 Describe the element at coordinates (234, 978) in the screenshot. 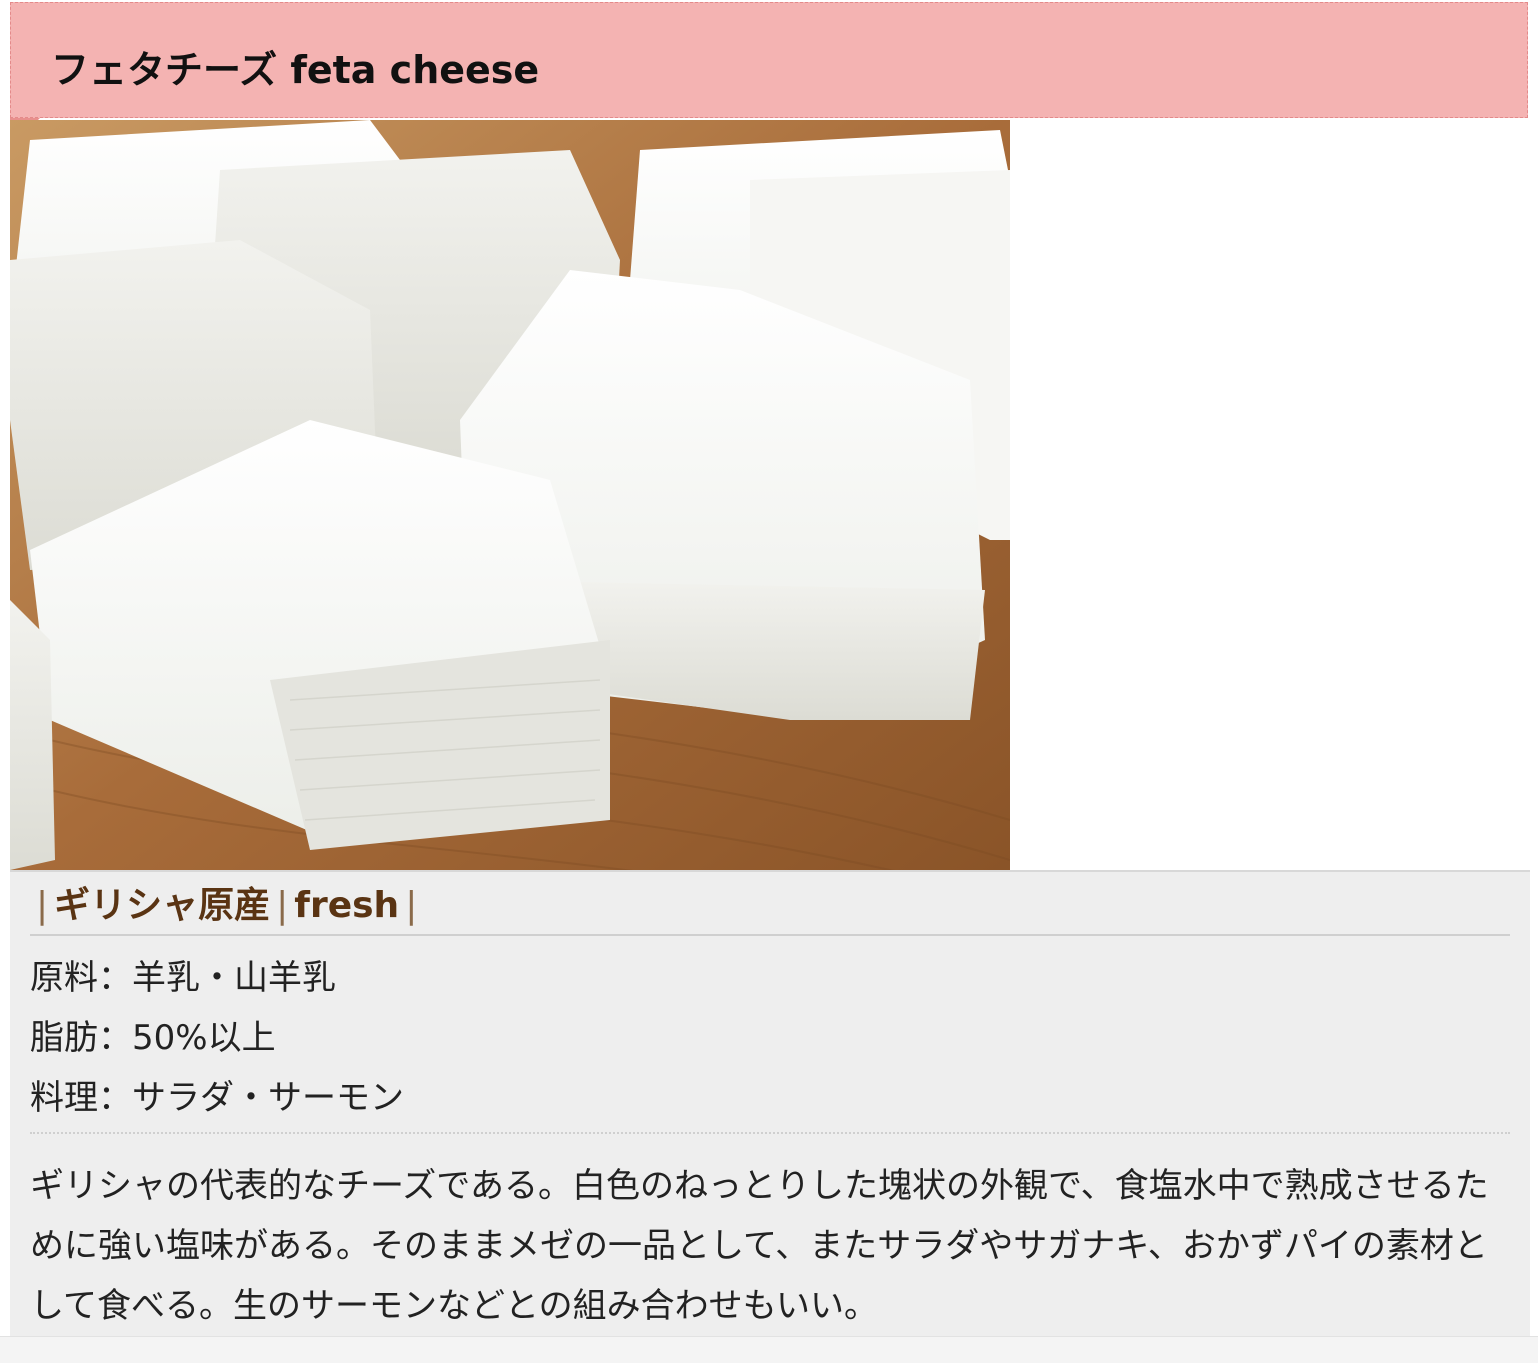

I see `spec-value: 羊乳・山羊乳` at that location.